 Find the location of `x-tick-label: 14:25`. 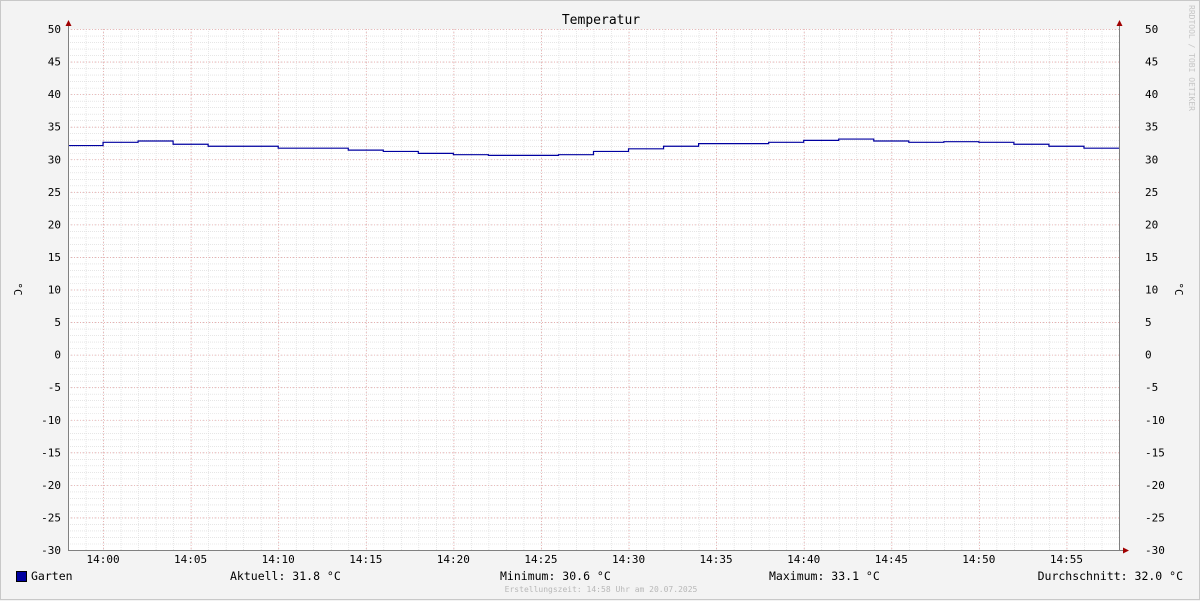

x-tick-label: 14:25 is located at coordinates (540, 559).